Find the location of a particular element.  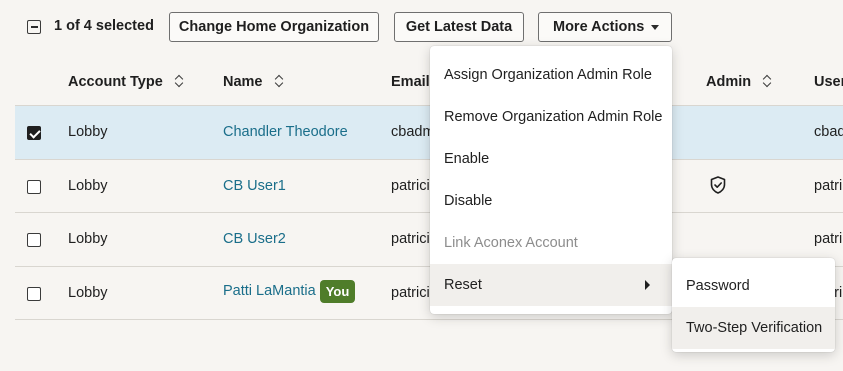

column-header-label: User is located at coordinates (828, 82).